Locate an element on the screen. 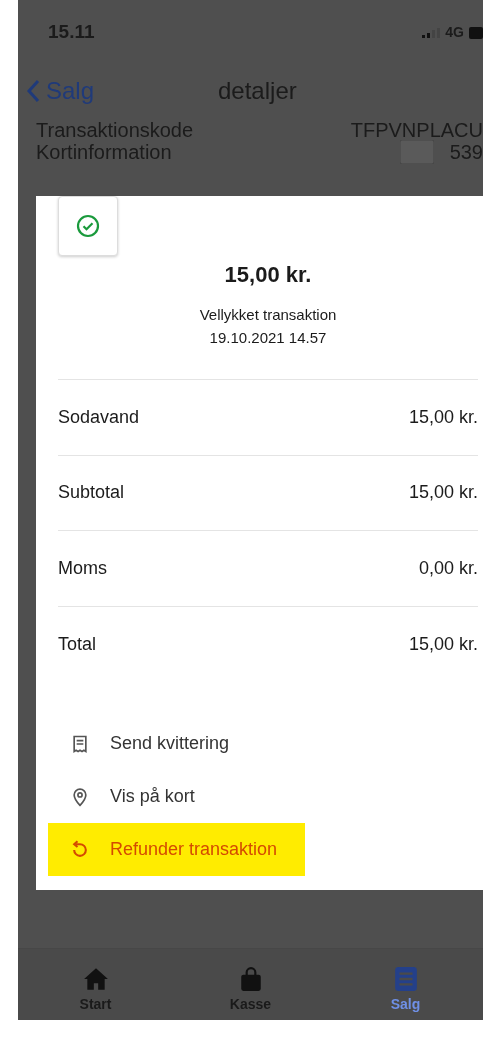 This screenshot has width=483, height=1047. action-item: Refunder transaktion is located at coordinates (177, 849).